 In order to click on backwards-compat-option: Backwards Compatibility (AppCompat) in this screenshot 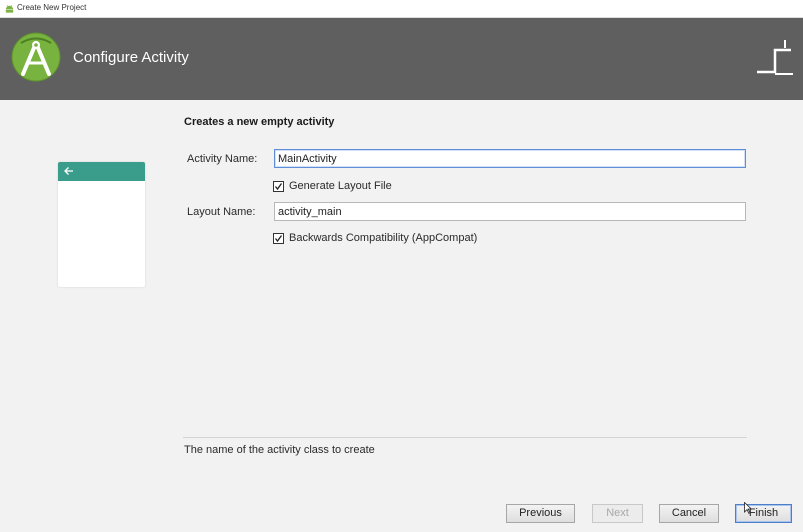, I will do `click(375, 238)`.